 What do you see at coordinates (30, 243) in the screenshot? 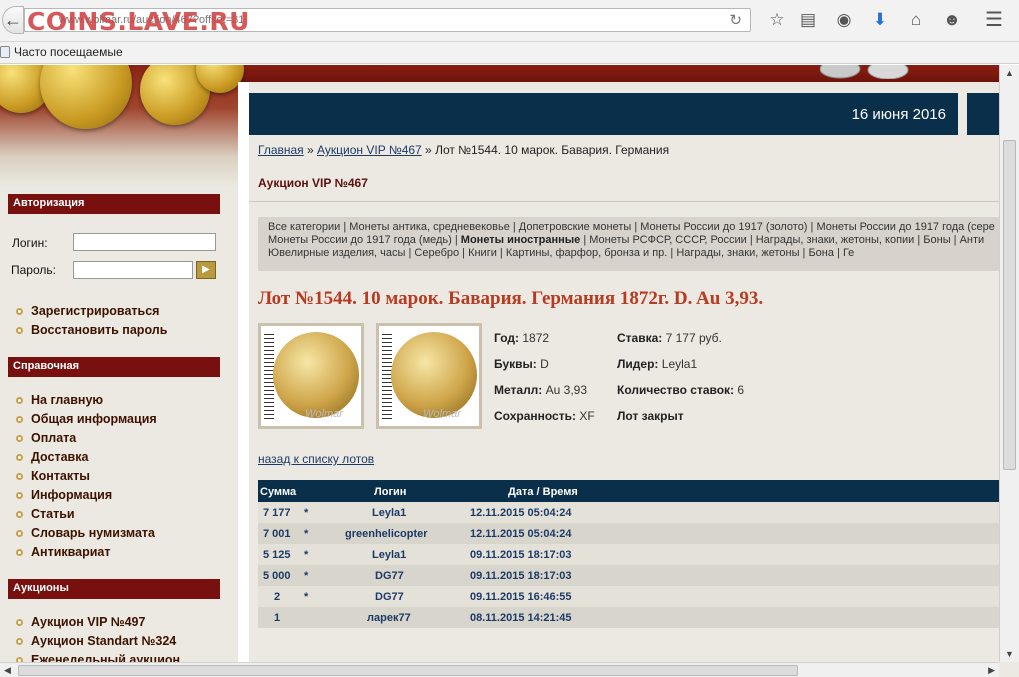
I see `login-label: Логин:` at bounding box center [30, 243].